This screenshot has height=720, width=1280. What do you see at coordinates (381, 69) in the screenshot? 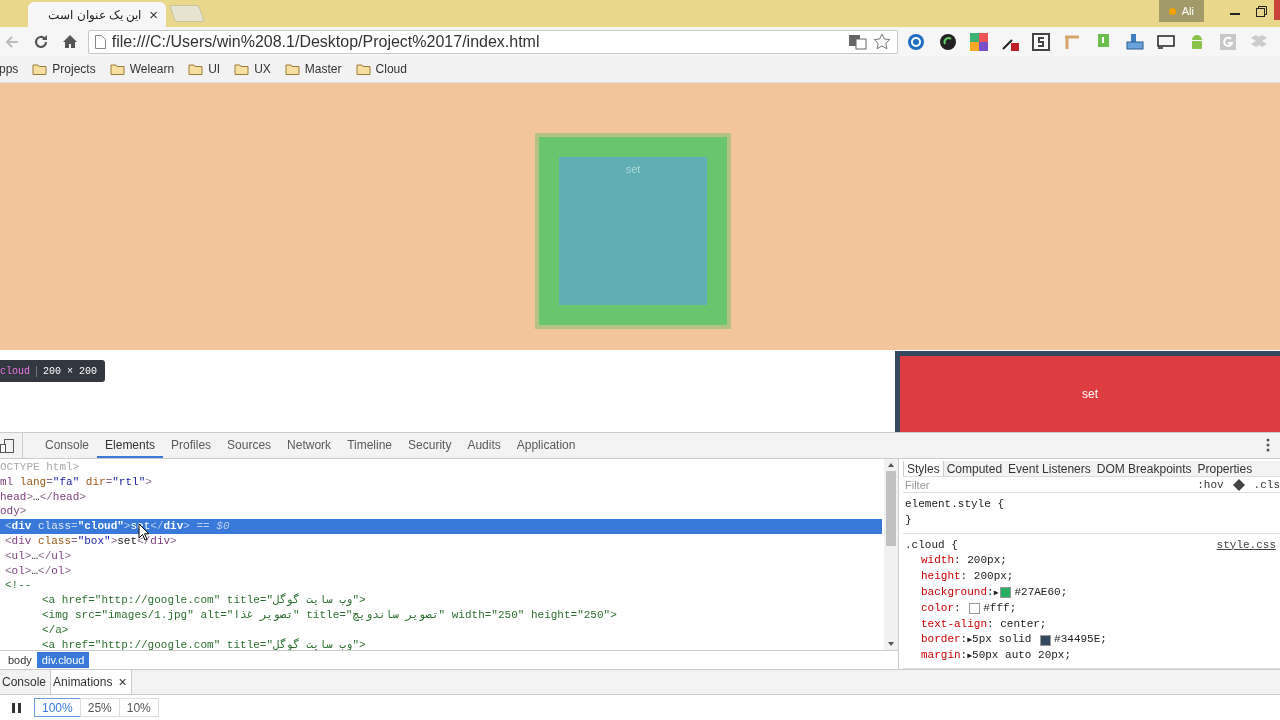
I see `bookmark-link: Cloud` at bounding box center [381, 69].